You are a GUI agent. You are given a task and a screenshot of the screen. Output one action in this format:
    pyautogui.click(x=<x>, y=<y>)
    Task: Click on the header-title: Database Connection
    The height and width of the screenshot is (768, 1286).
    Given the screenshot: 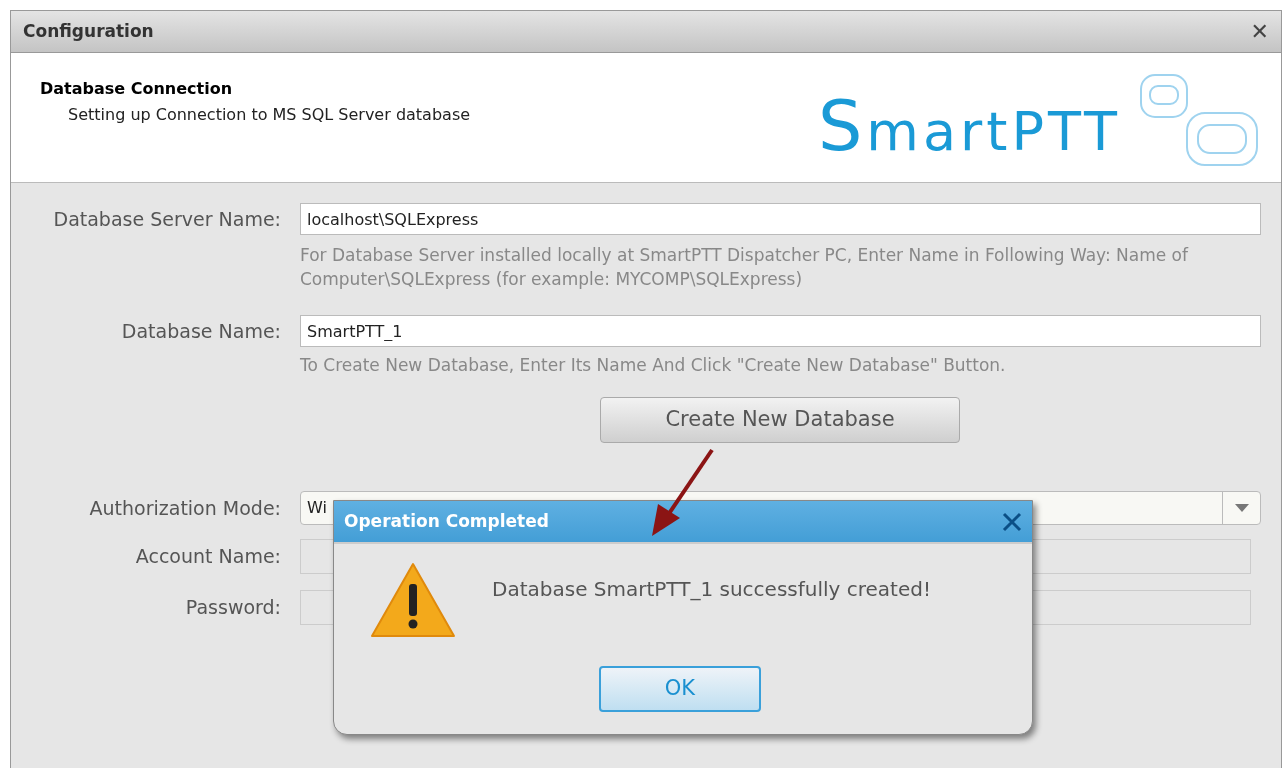 What is the action you would take?
    pyautogui.click(x=137, y=89)
    